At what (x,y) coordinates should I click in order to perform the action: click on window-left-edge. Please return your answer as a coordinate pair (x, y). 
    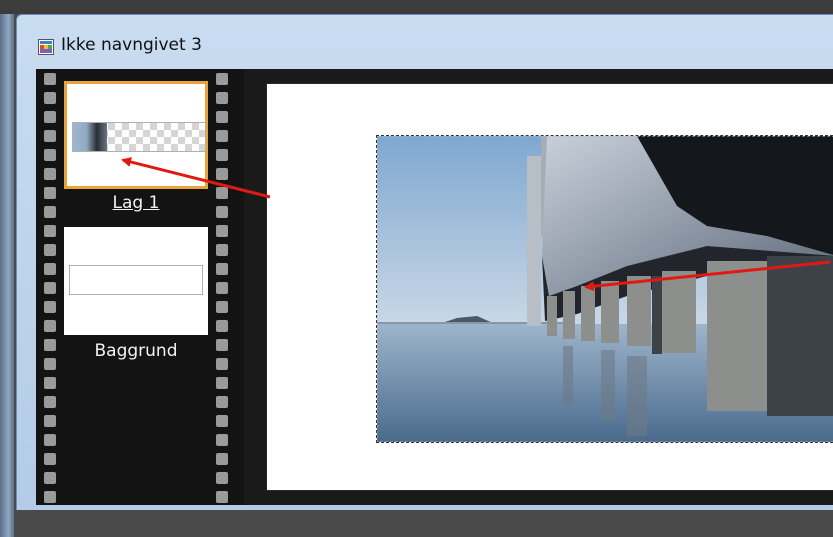
    Looking at the image, I should click on (7, 275).